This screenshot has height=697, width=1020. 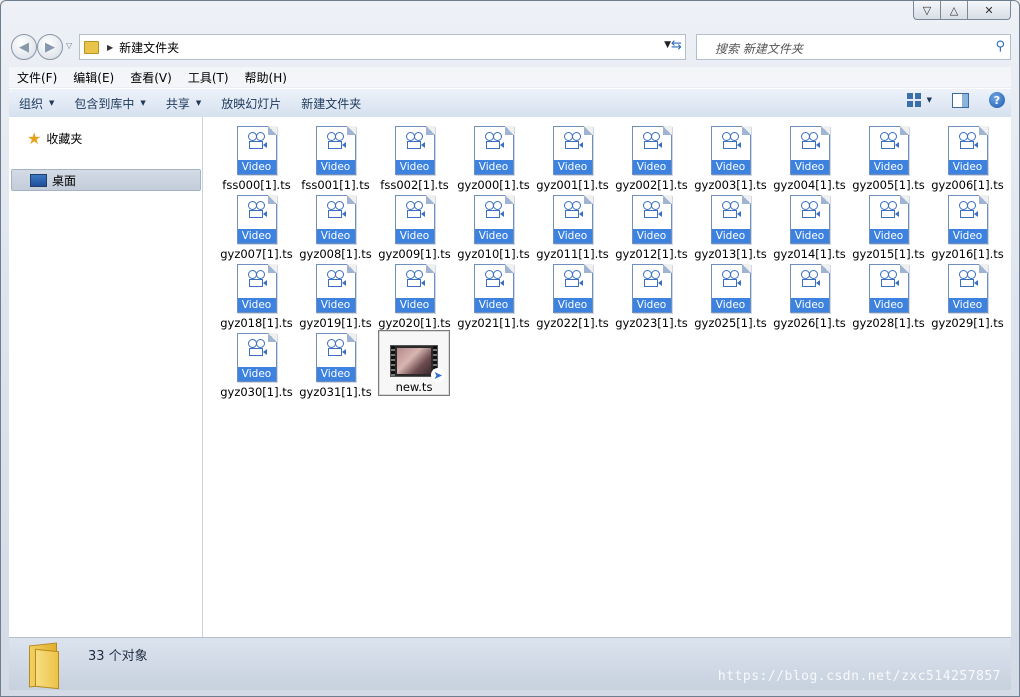 What do you see at coordinates (256, 157) in the screenshot?
I see `file-item: Video fss000[1].ts` at bounding box center [256, 157].